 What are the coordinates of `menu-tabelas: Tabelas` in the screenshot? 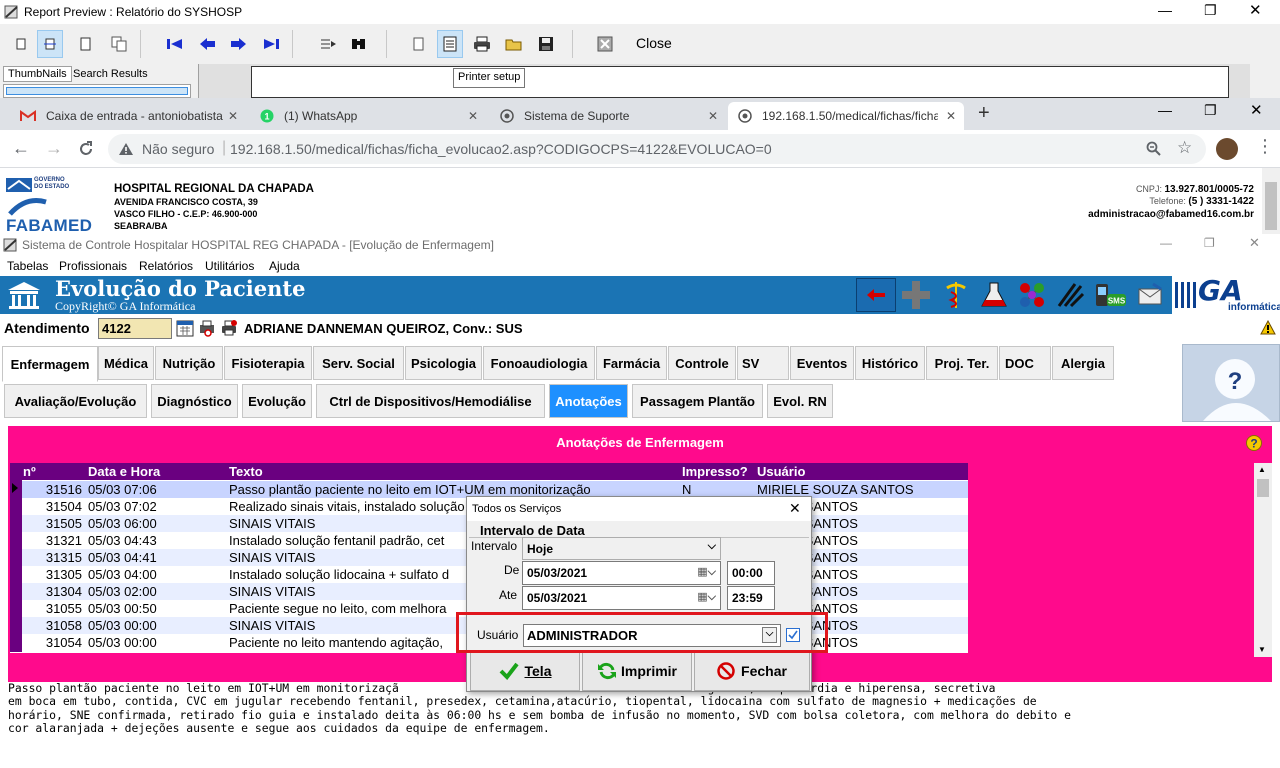 It's located at (27, 266).